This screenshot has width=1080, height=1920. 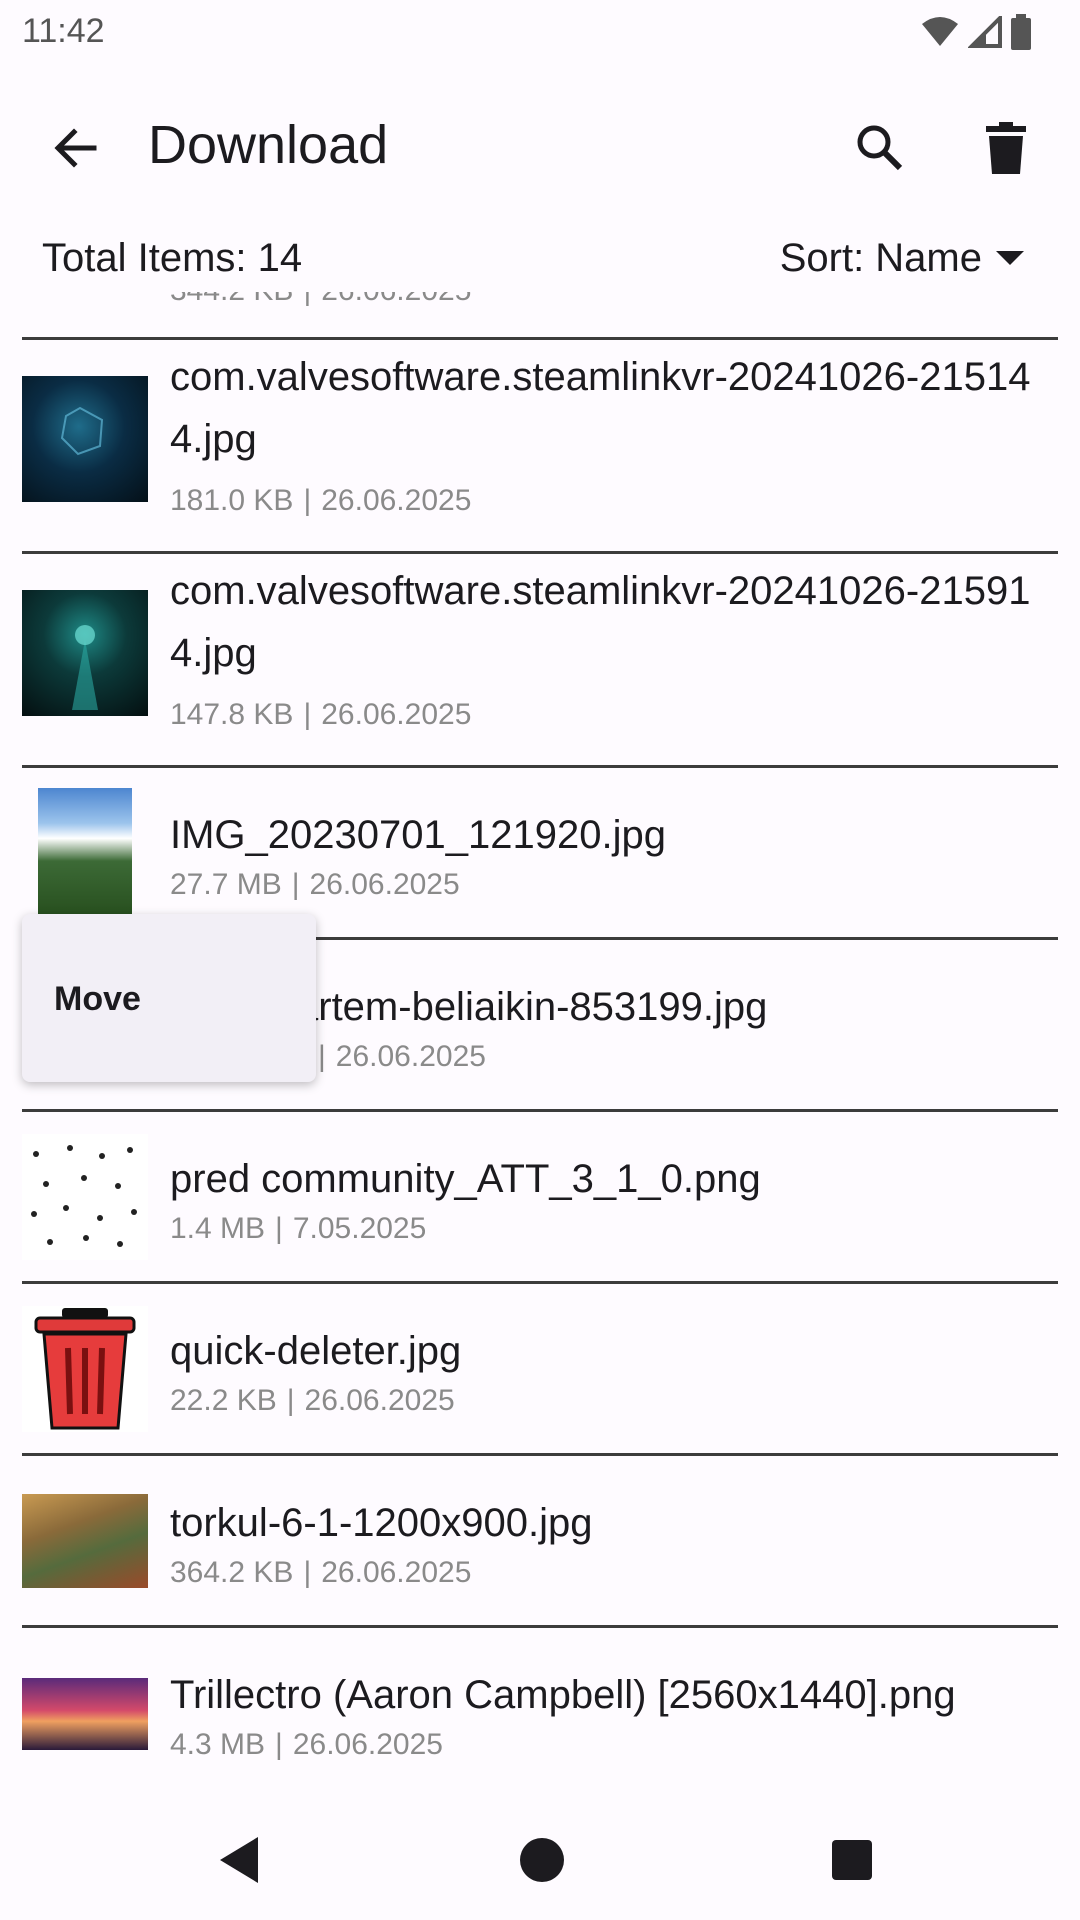 I want to click on file-size: 181.0 KB, so click(x=232, y=500).